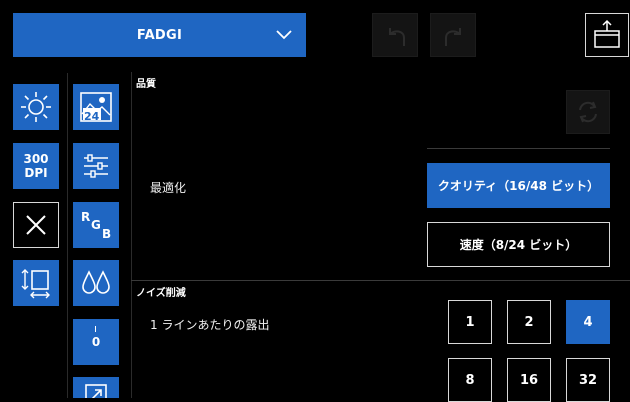 The width and height of the screenshot is (630, 402). I want to click on resize-button, so click(36, 283).